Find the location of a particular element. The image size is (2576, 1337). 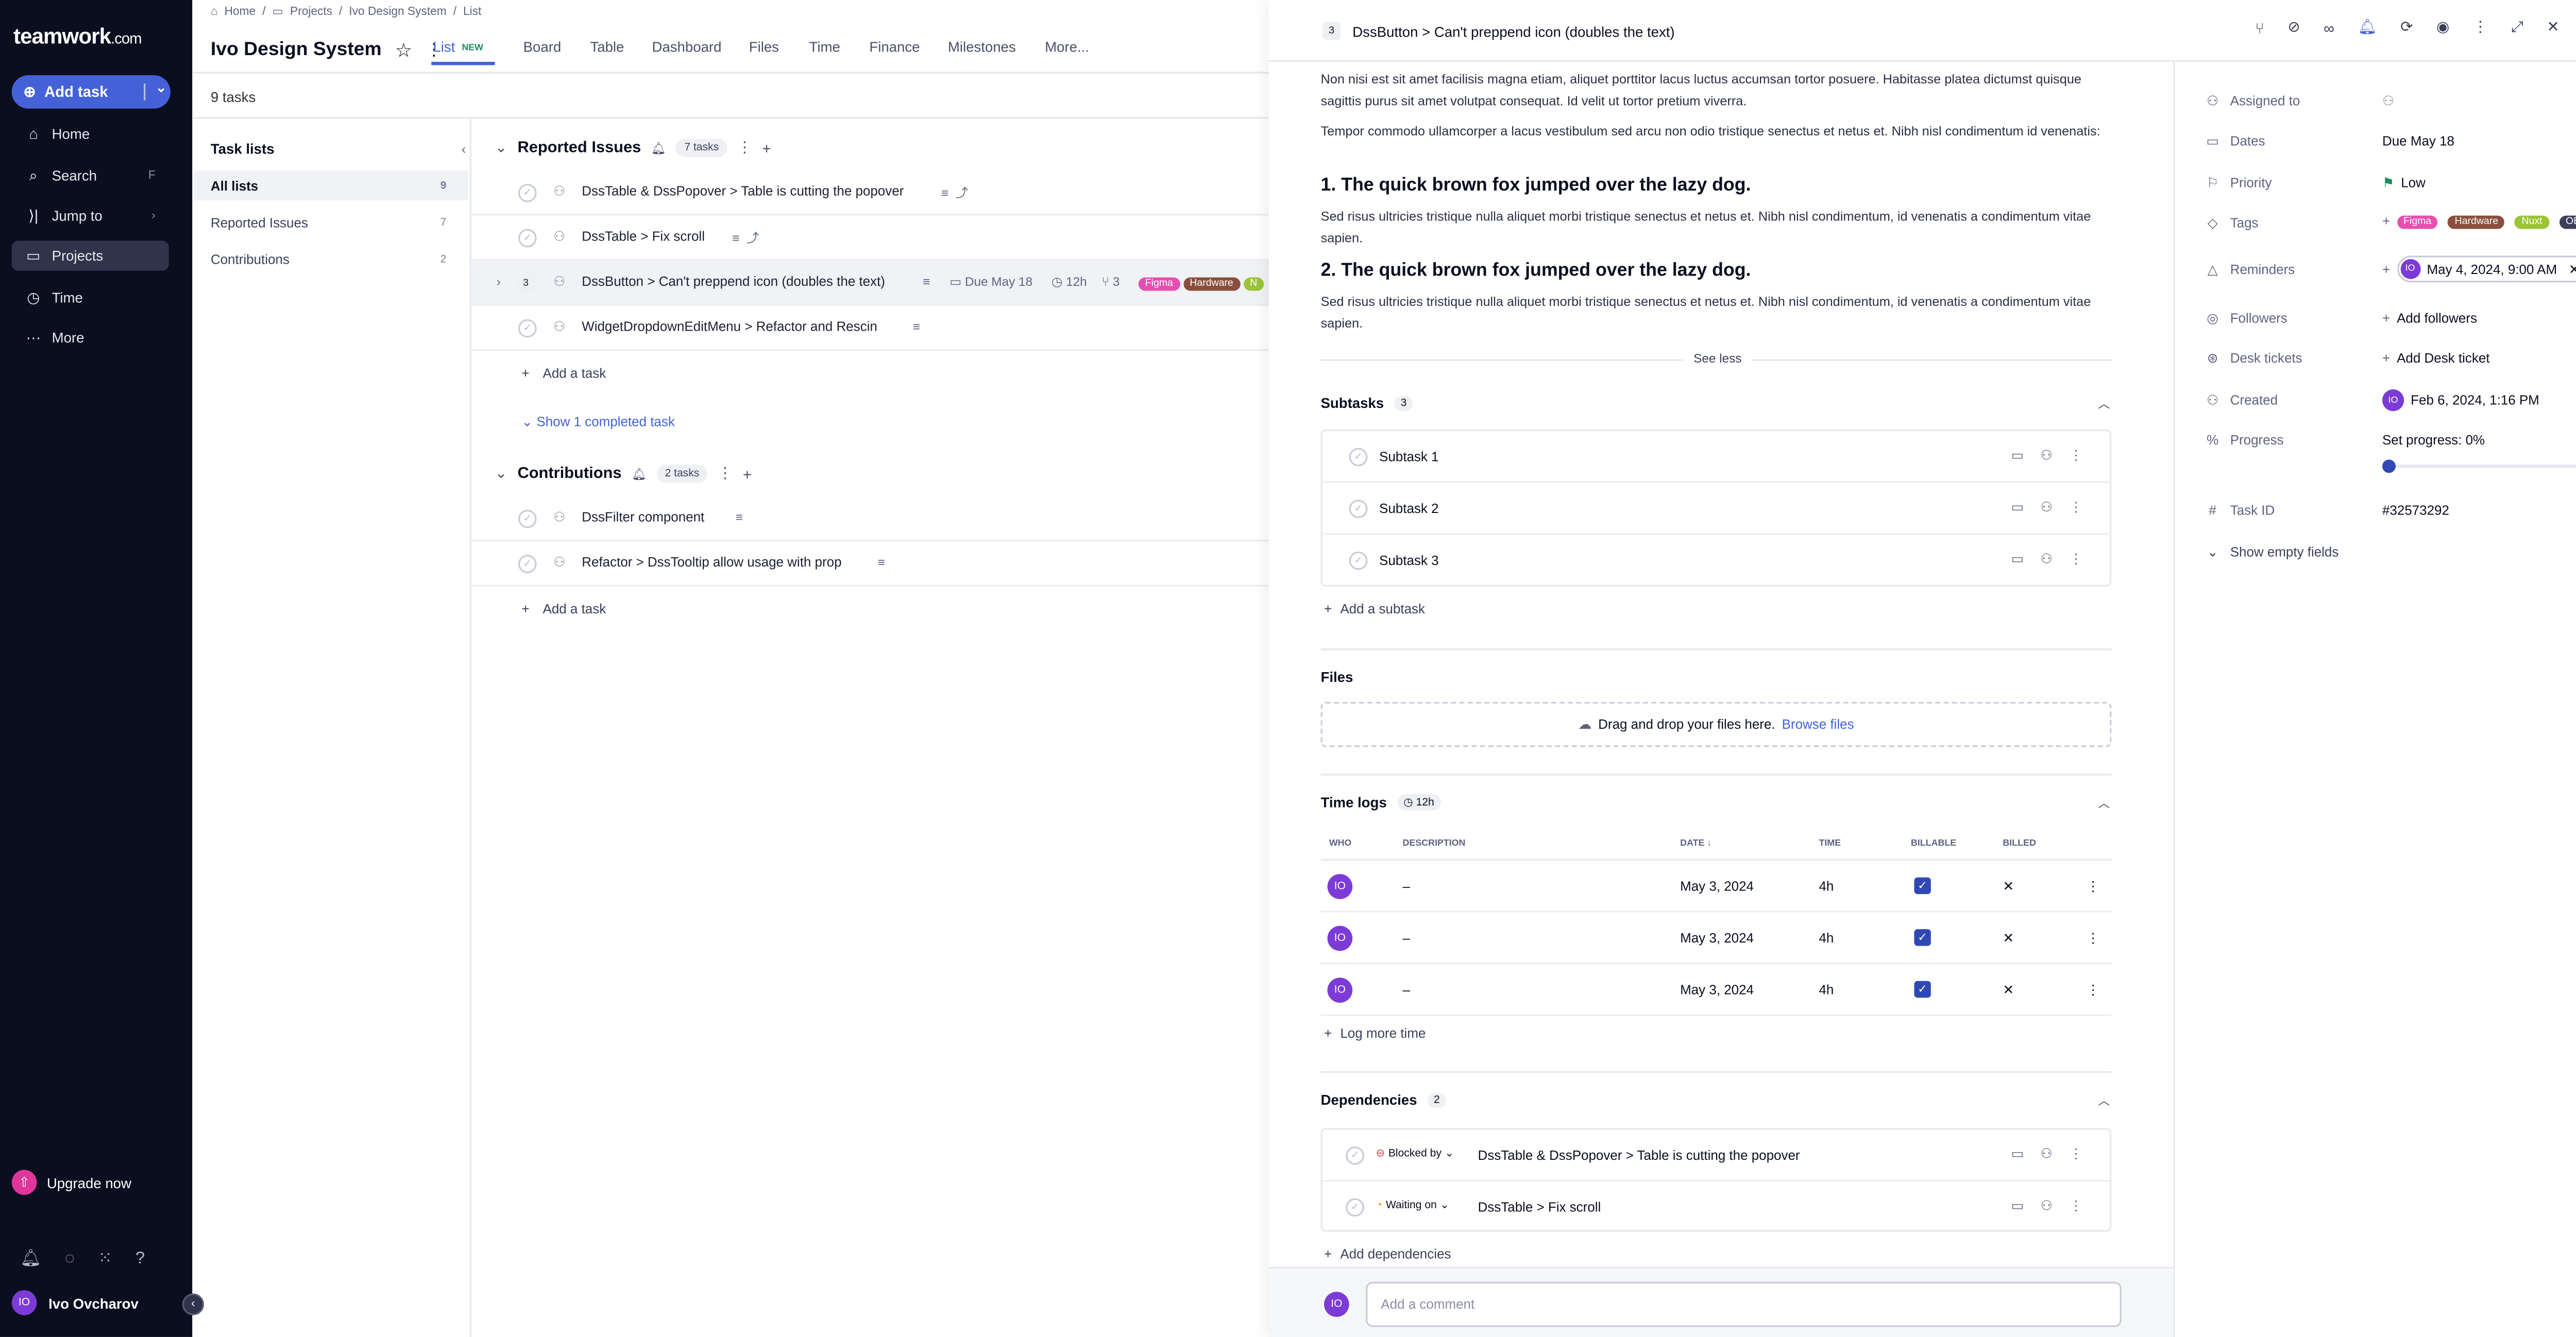

add-desk-ticket-link: + Add Desk ticket is located at coordinates (2435, 358).